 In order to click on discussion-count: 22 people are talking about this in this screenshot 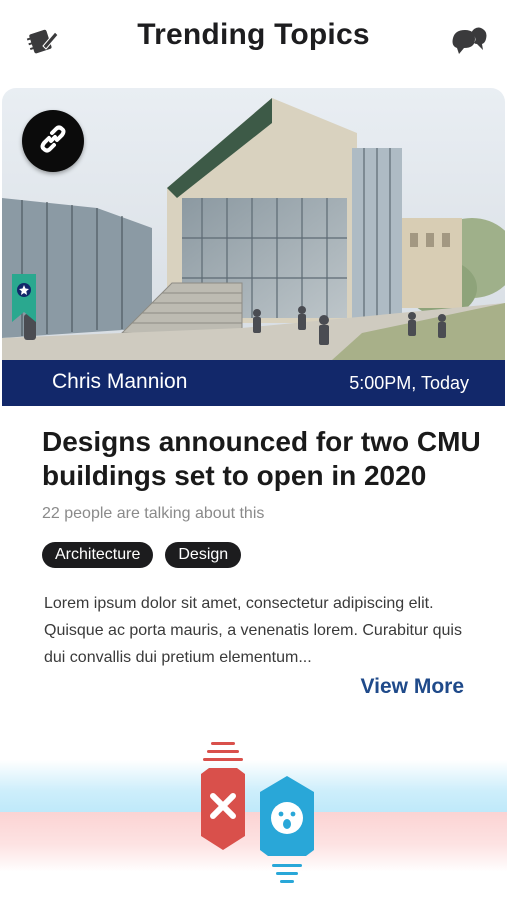, I will do `click(153, 513)`.